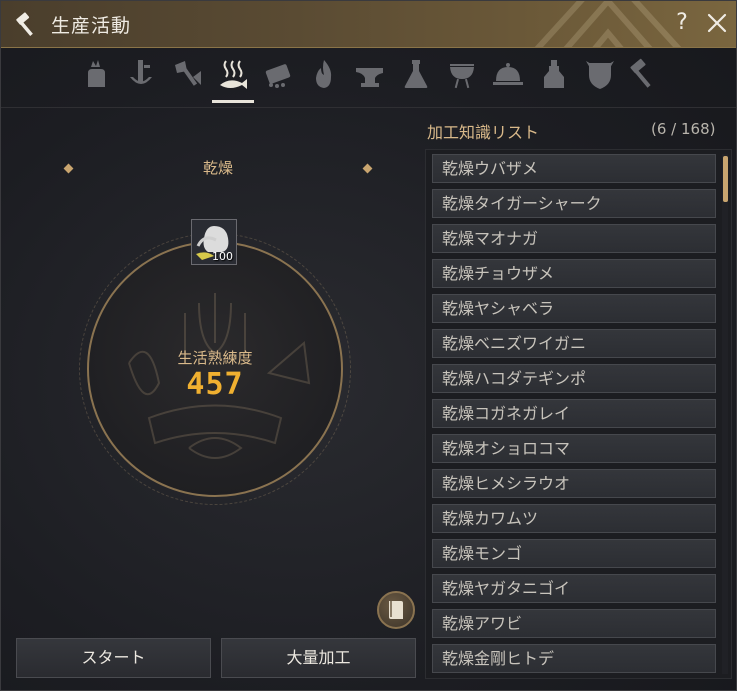  I want to click on tool-icon, so click(141, 72).